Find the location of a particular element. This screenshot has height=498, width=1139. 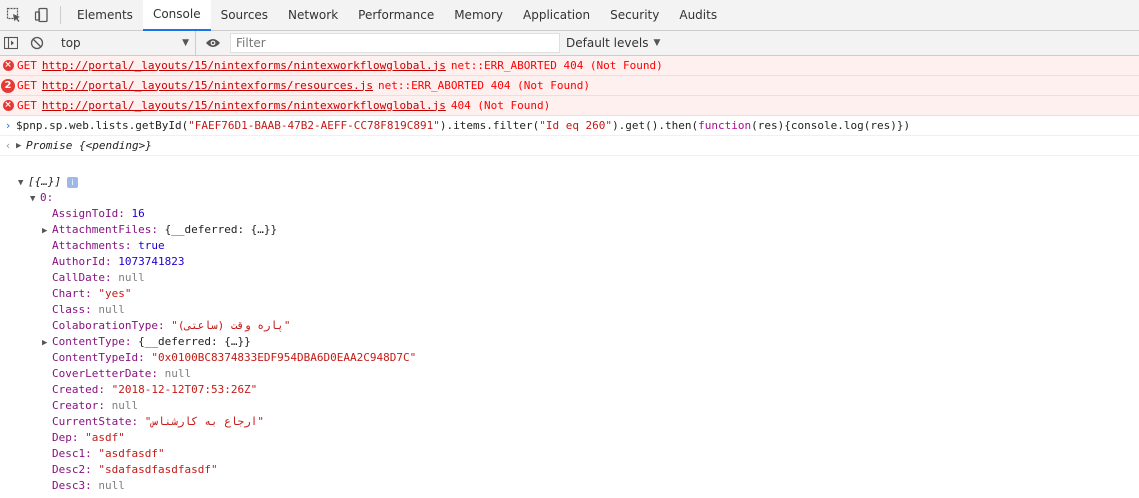

property-key: Class is located at coordinates (69, 309).